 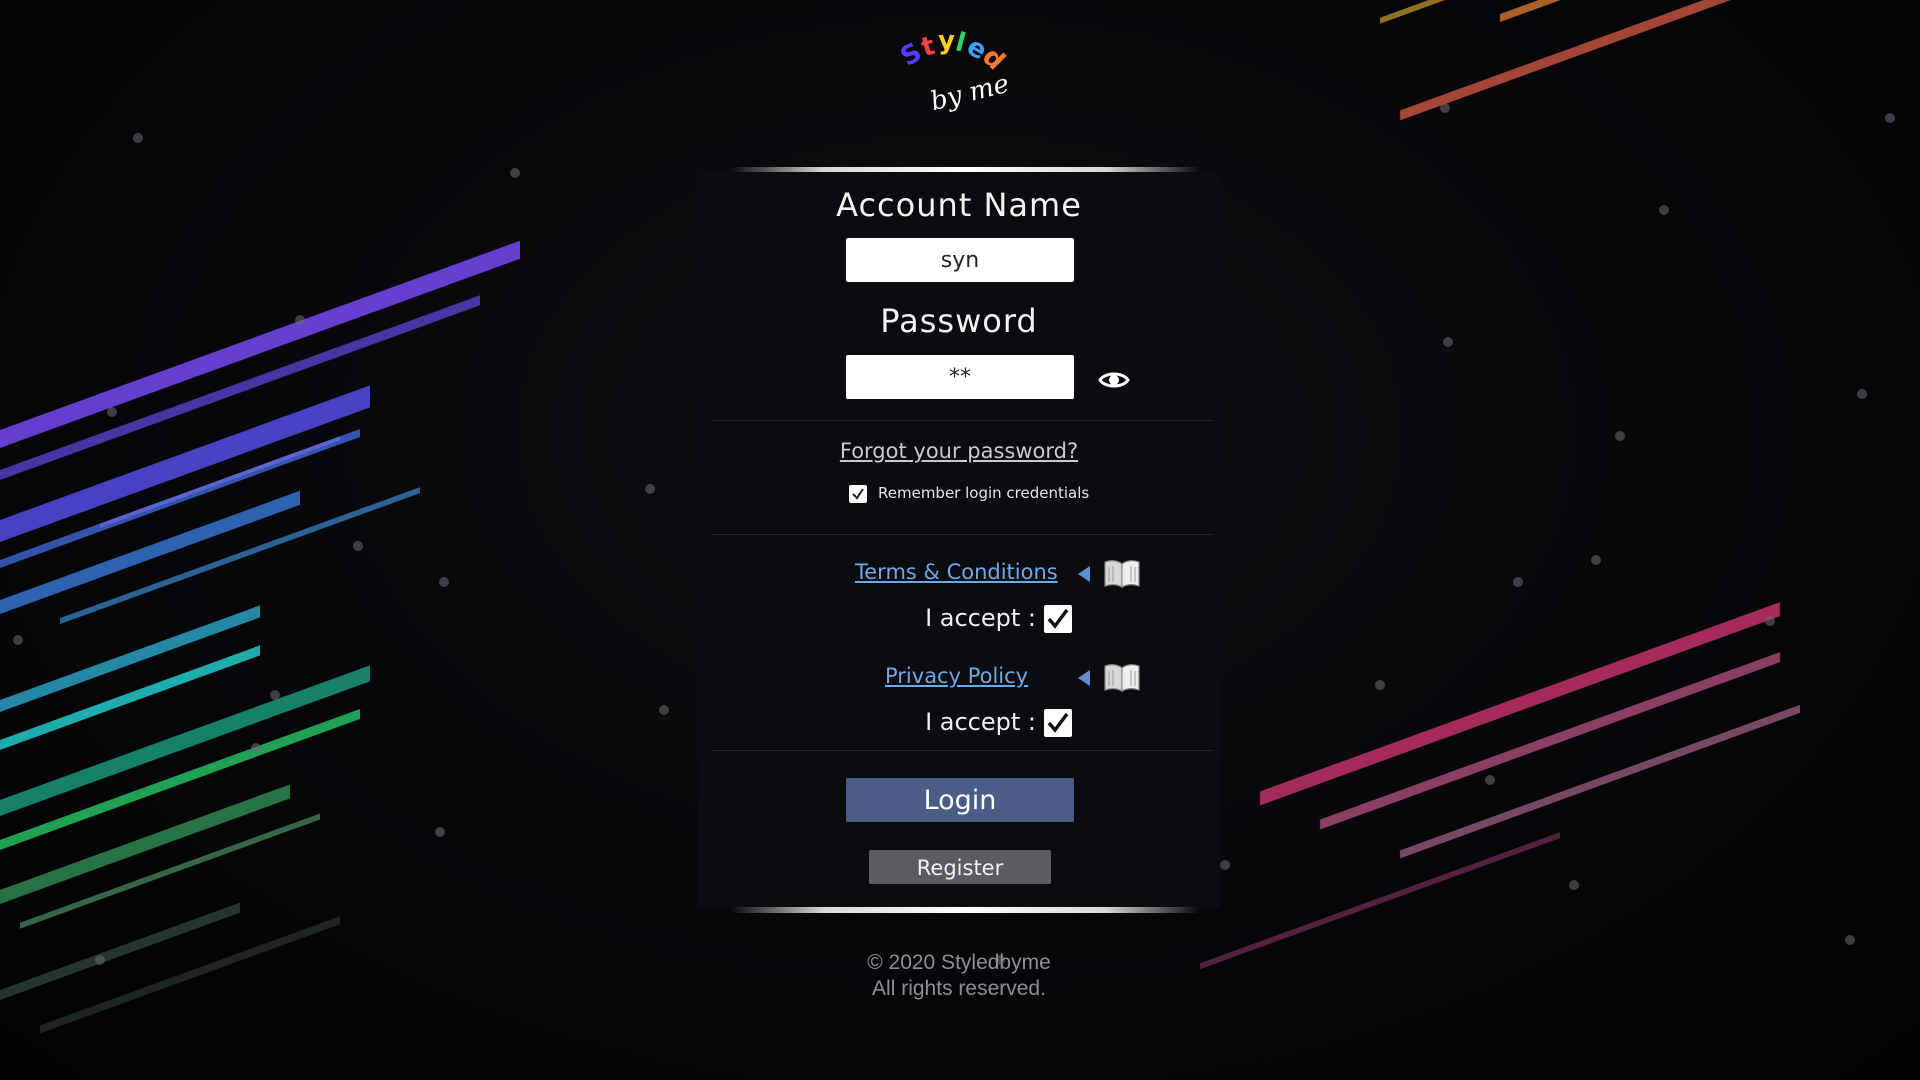 I want to click on privacy-accept-checkbox, so click(x=1058, y=723).